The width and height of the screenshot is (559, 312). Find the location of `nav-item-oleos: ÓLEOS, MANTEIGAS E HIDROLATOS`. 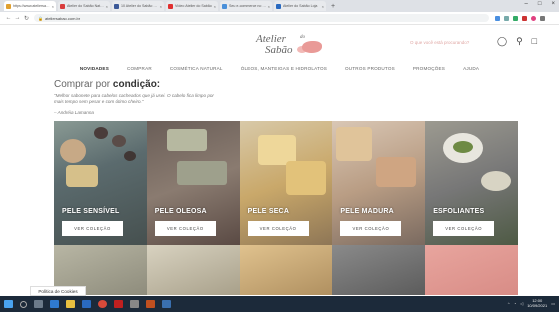

nav-item-oleos: ÓLEOS, MANTEIGAS E HIDROLATOS is located at coordinates (284, 70).